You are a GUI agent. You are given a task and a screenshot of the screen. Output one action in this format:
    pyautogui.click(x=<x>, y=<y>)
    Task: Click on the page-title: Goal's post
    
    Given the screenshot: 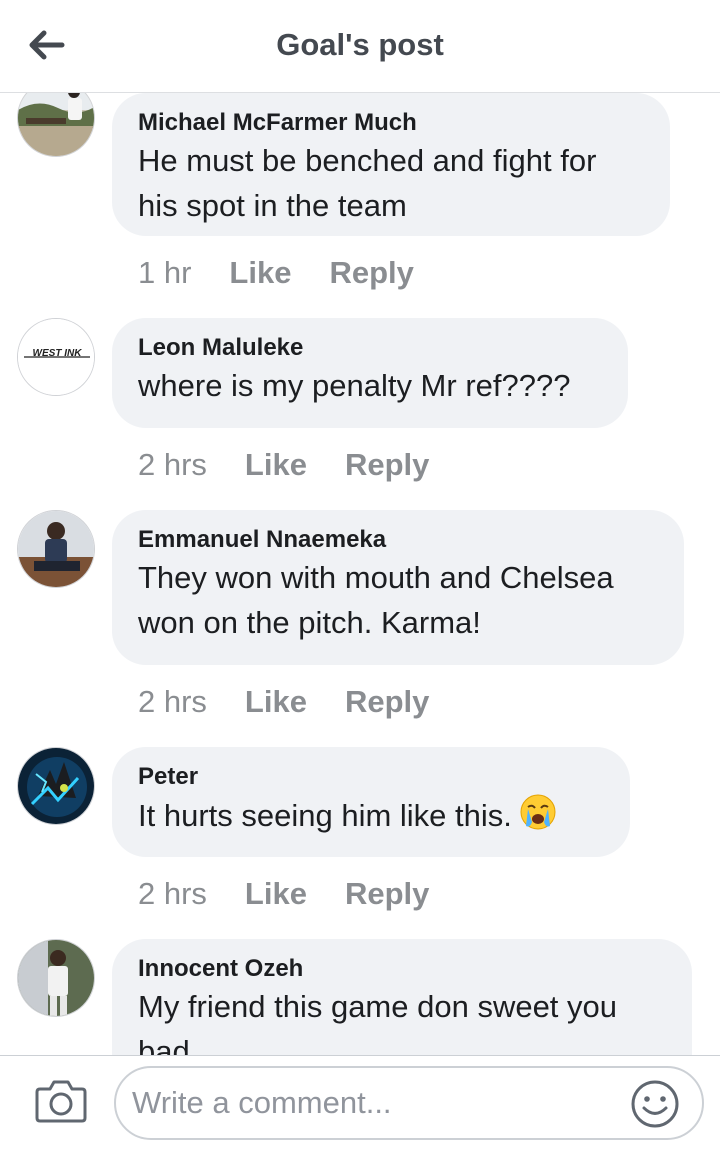 What is the action you would take?
    pyautogui.click(x=360, y=44)
    